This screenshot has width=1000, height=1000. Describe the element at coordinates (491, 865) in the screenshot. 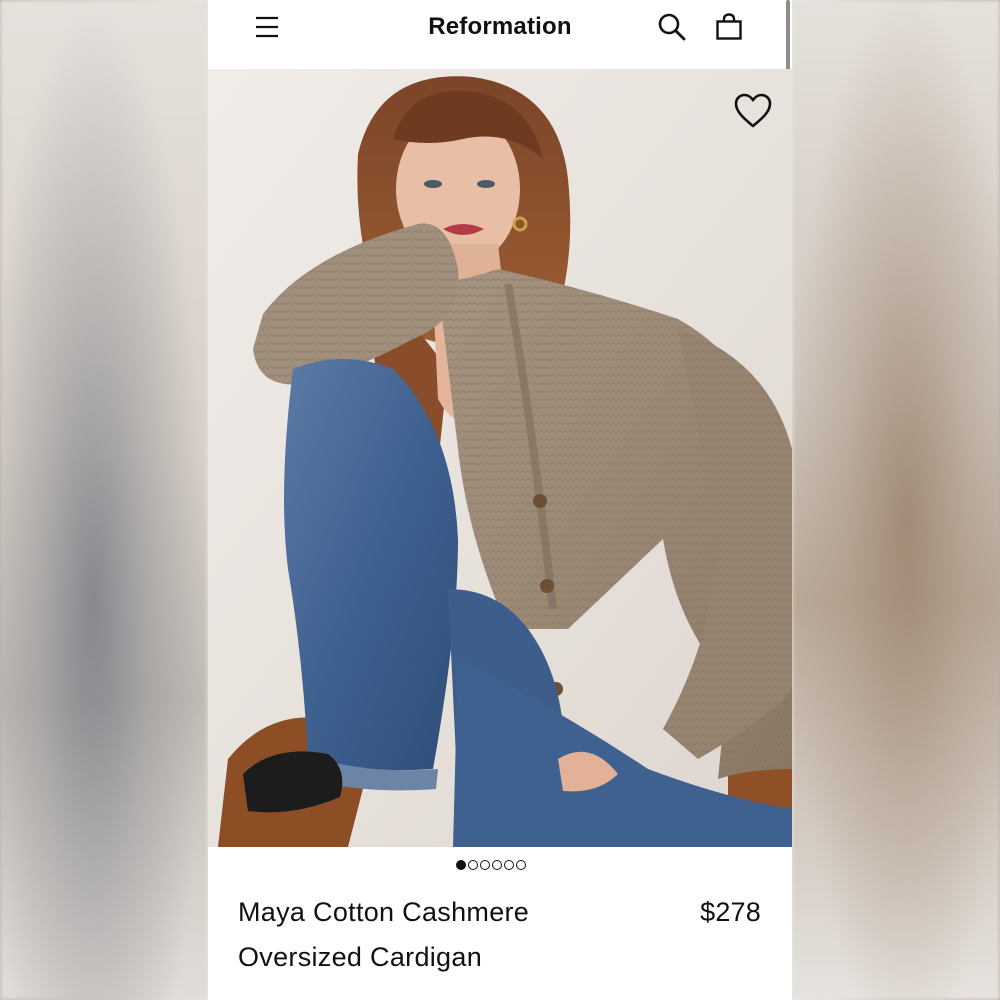

I see `carousel-indicators` at that location.